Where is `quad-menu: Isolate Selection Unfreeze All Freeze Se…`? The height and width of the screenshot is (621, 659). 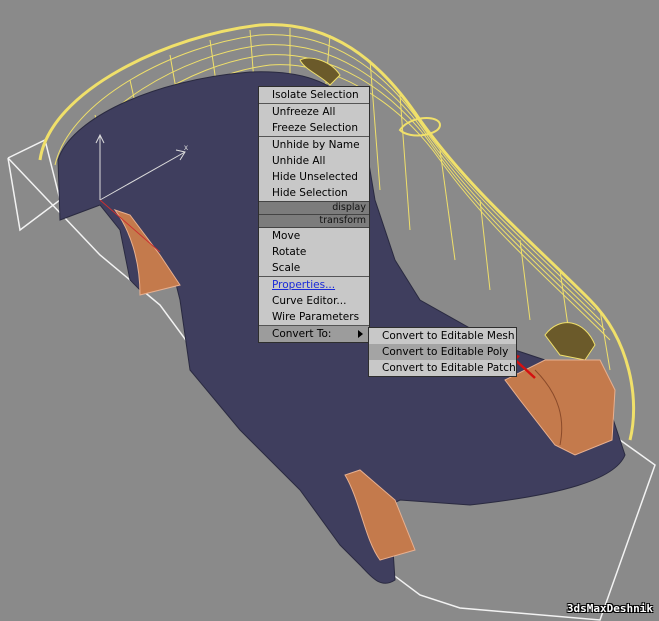 quad-menu: Isolate Selection Unfreeze All Freeze Se… is located at coordinates (314, 214).